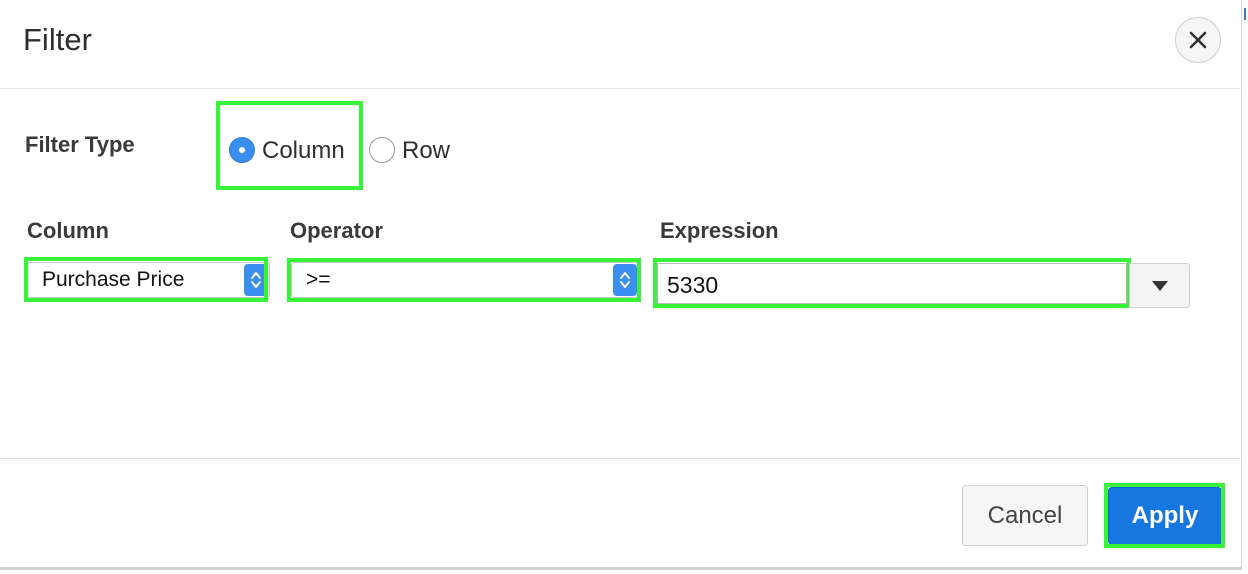  Describe the element at coordinates (382, 150) in the screenshot. I see `row-radio` at that location.